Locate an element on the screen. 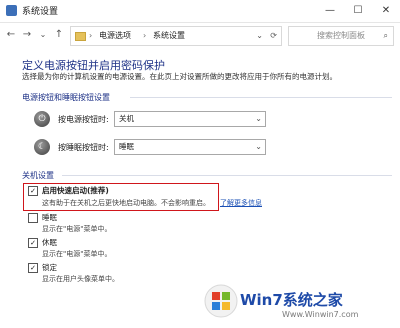 The image size is (400, 328). navigation-bar: ← → ⌄ ↑ › 电源选项 › 系统设置 ⌄ ⟳ 搜索控制面板 ⌕ is located at coordinates (200, 36).